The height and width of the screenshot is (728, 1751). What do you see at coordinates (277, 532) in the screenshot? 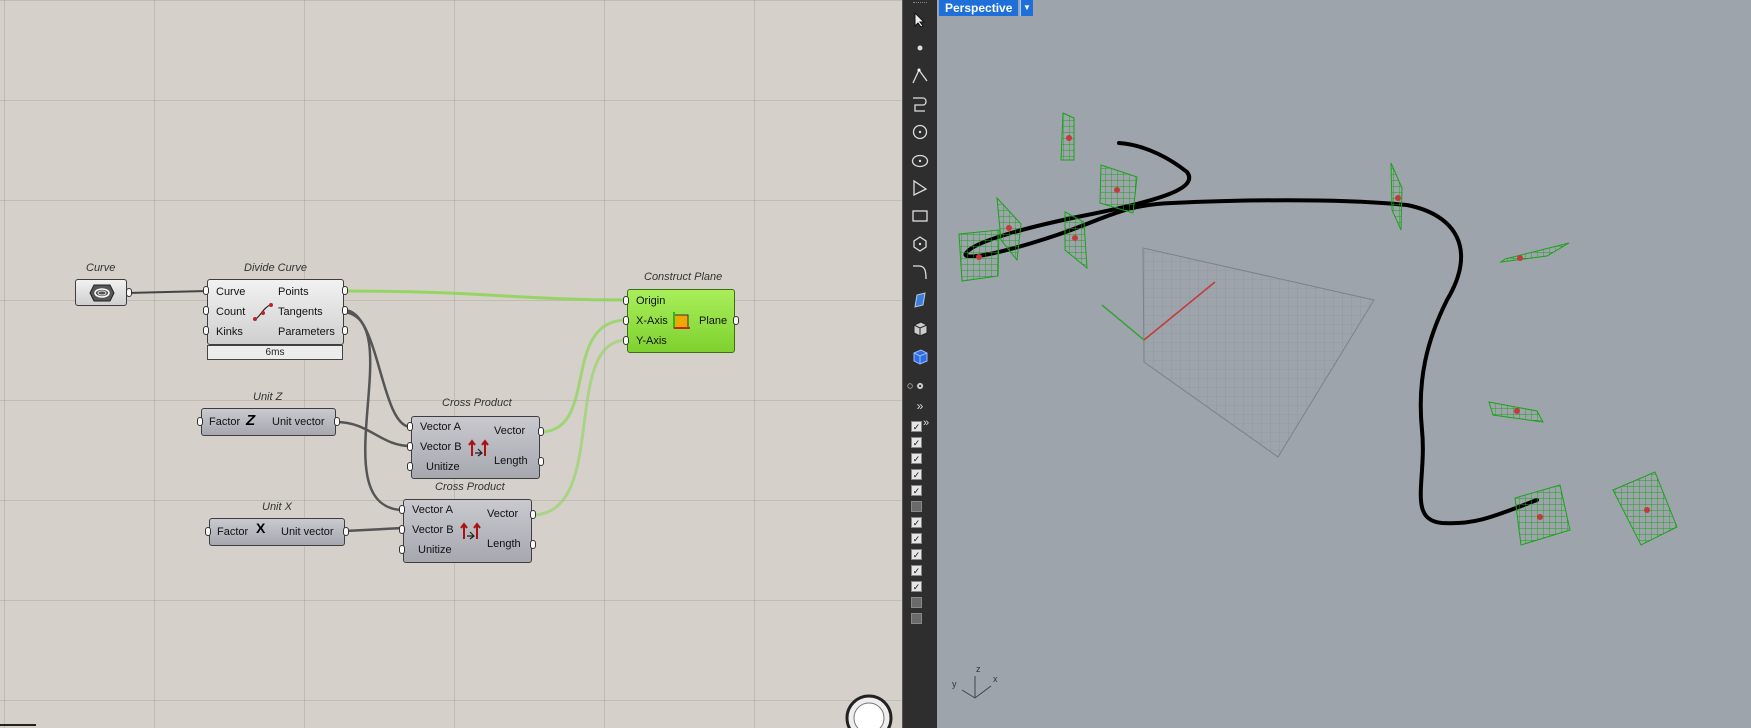
I see `unit-x-component: Factor X Unit vector` at bounding box center [277, 532].